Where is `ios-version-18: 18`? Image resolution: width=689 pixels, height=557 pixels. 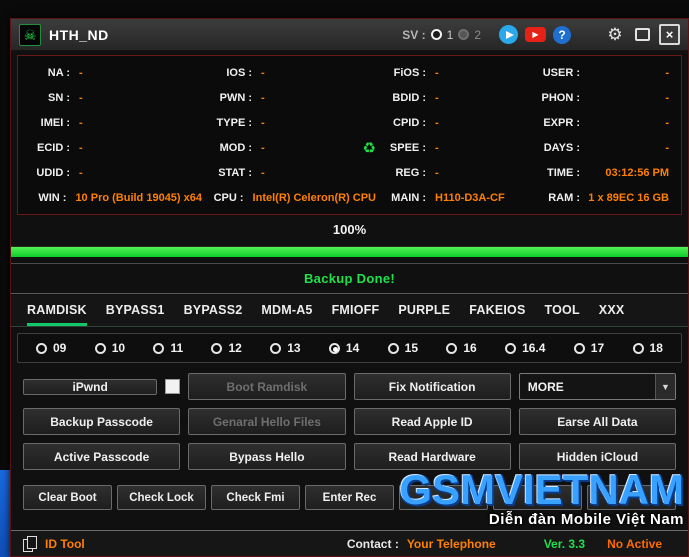 ios-version-18: 18 is located at coordinates (647, 348).